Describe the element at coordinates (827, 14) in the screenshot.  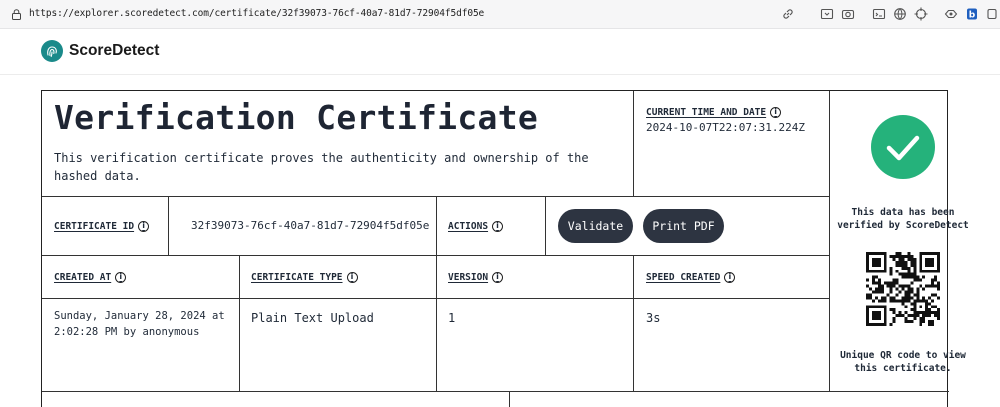
I see `screenshot-icon` at that location.